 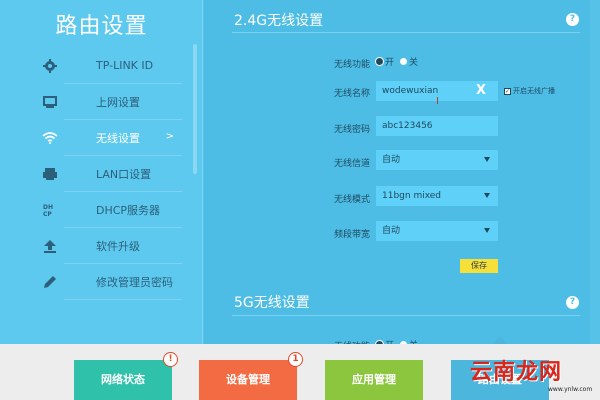 I want to click on tile-label: 设备管理, so click(x=248, y=379).